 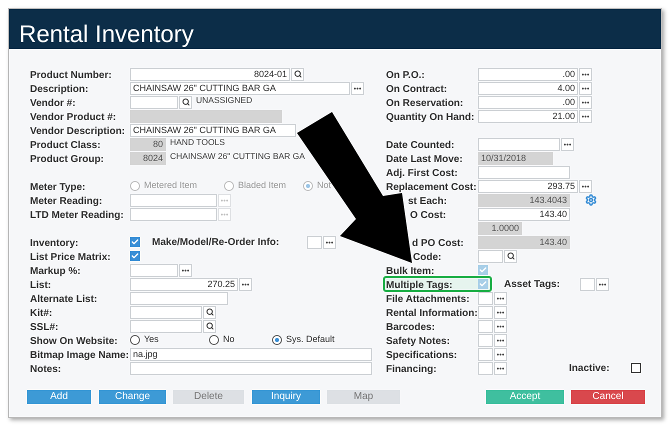 I want to click on radio-label: Bladed Item, so click(x=262, y=185).